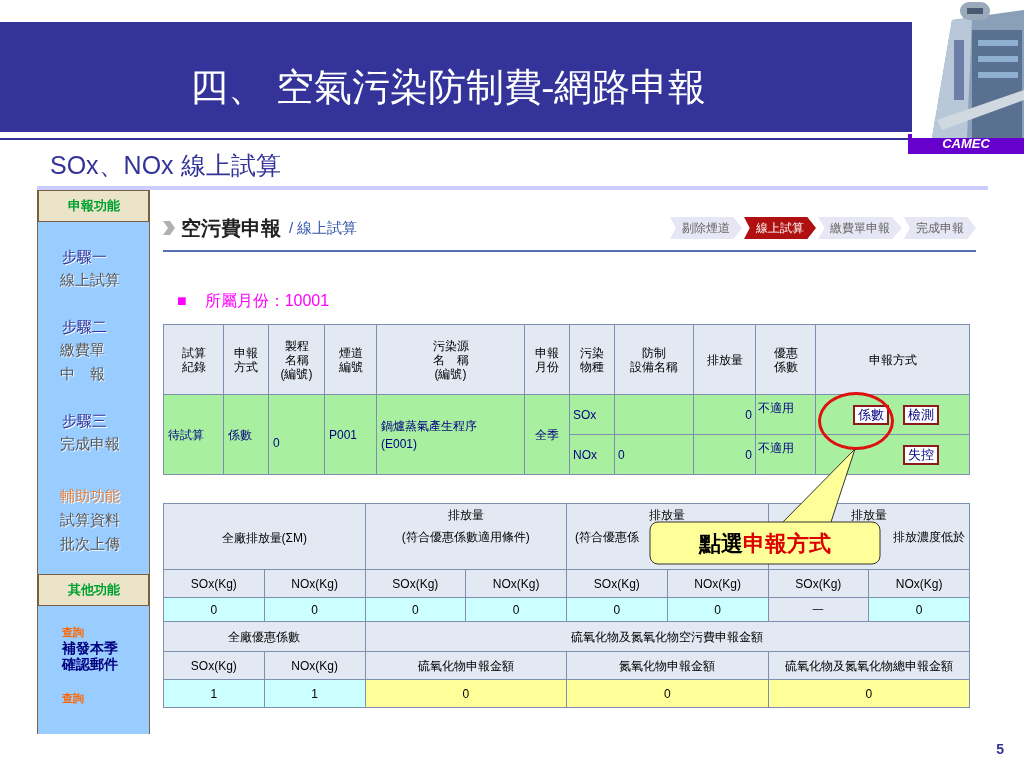  Describe the element at coordinates (818, 609) in the screenshot. I see `table-cell: 一` at that location.